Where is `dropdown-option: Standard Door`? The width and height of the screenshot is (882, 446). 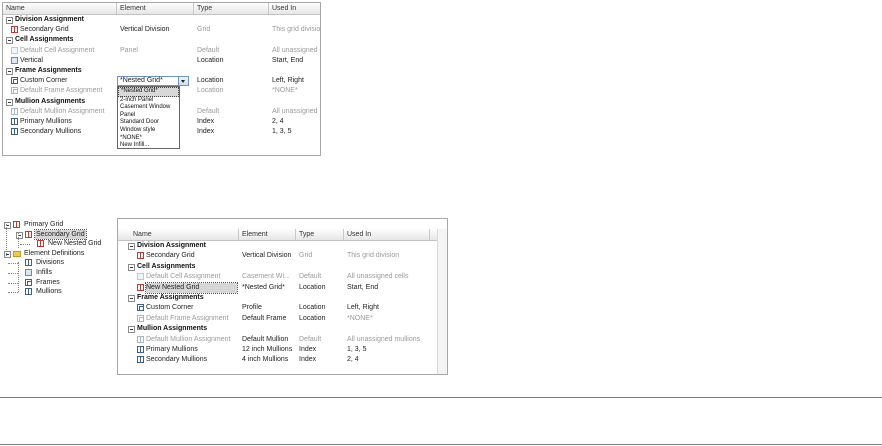
dropdown-option: Standard Door is located at coordinates (148, 123).